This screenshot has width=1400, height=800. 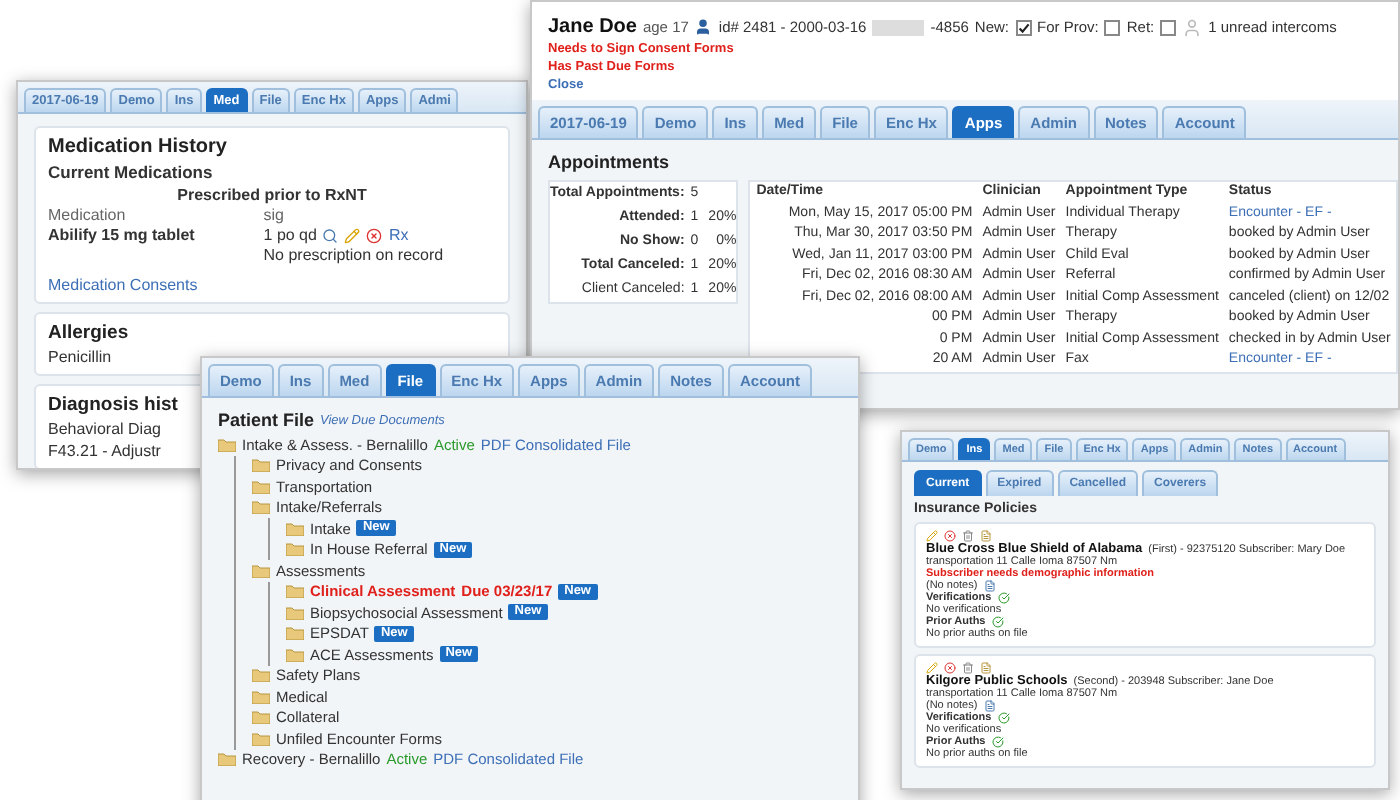 I want to click on table-cell-text: No prescription on record, so click(x=354, y=255).